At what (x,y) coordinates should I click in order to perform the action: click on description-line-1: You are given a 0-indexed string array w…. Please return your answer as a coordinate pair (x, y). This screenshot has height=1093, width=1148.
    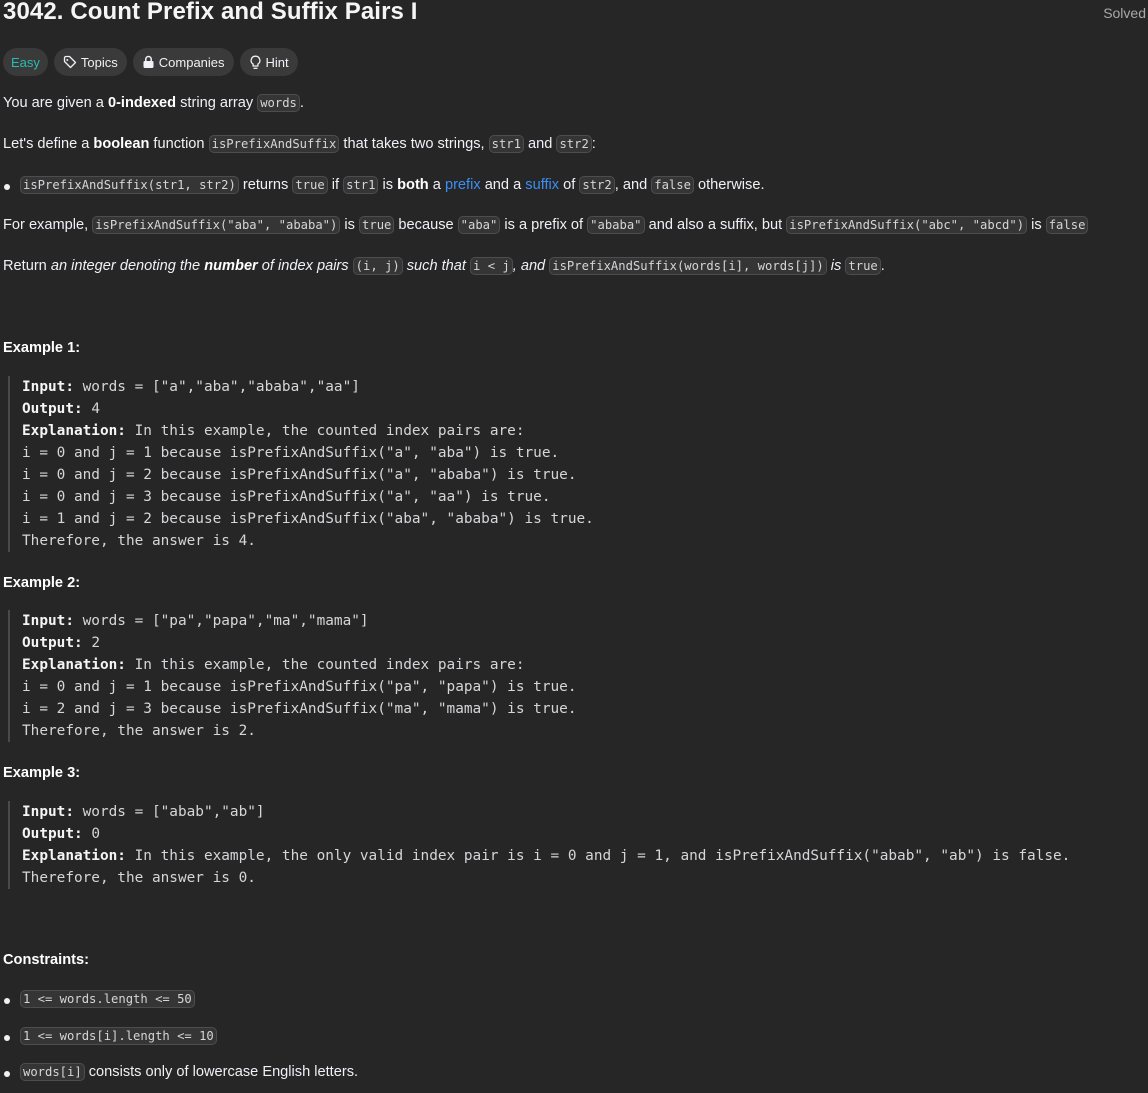
    Looking at the image, I should click on (153, 103).